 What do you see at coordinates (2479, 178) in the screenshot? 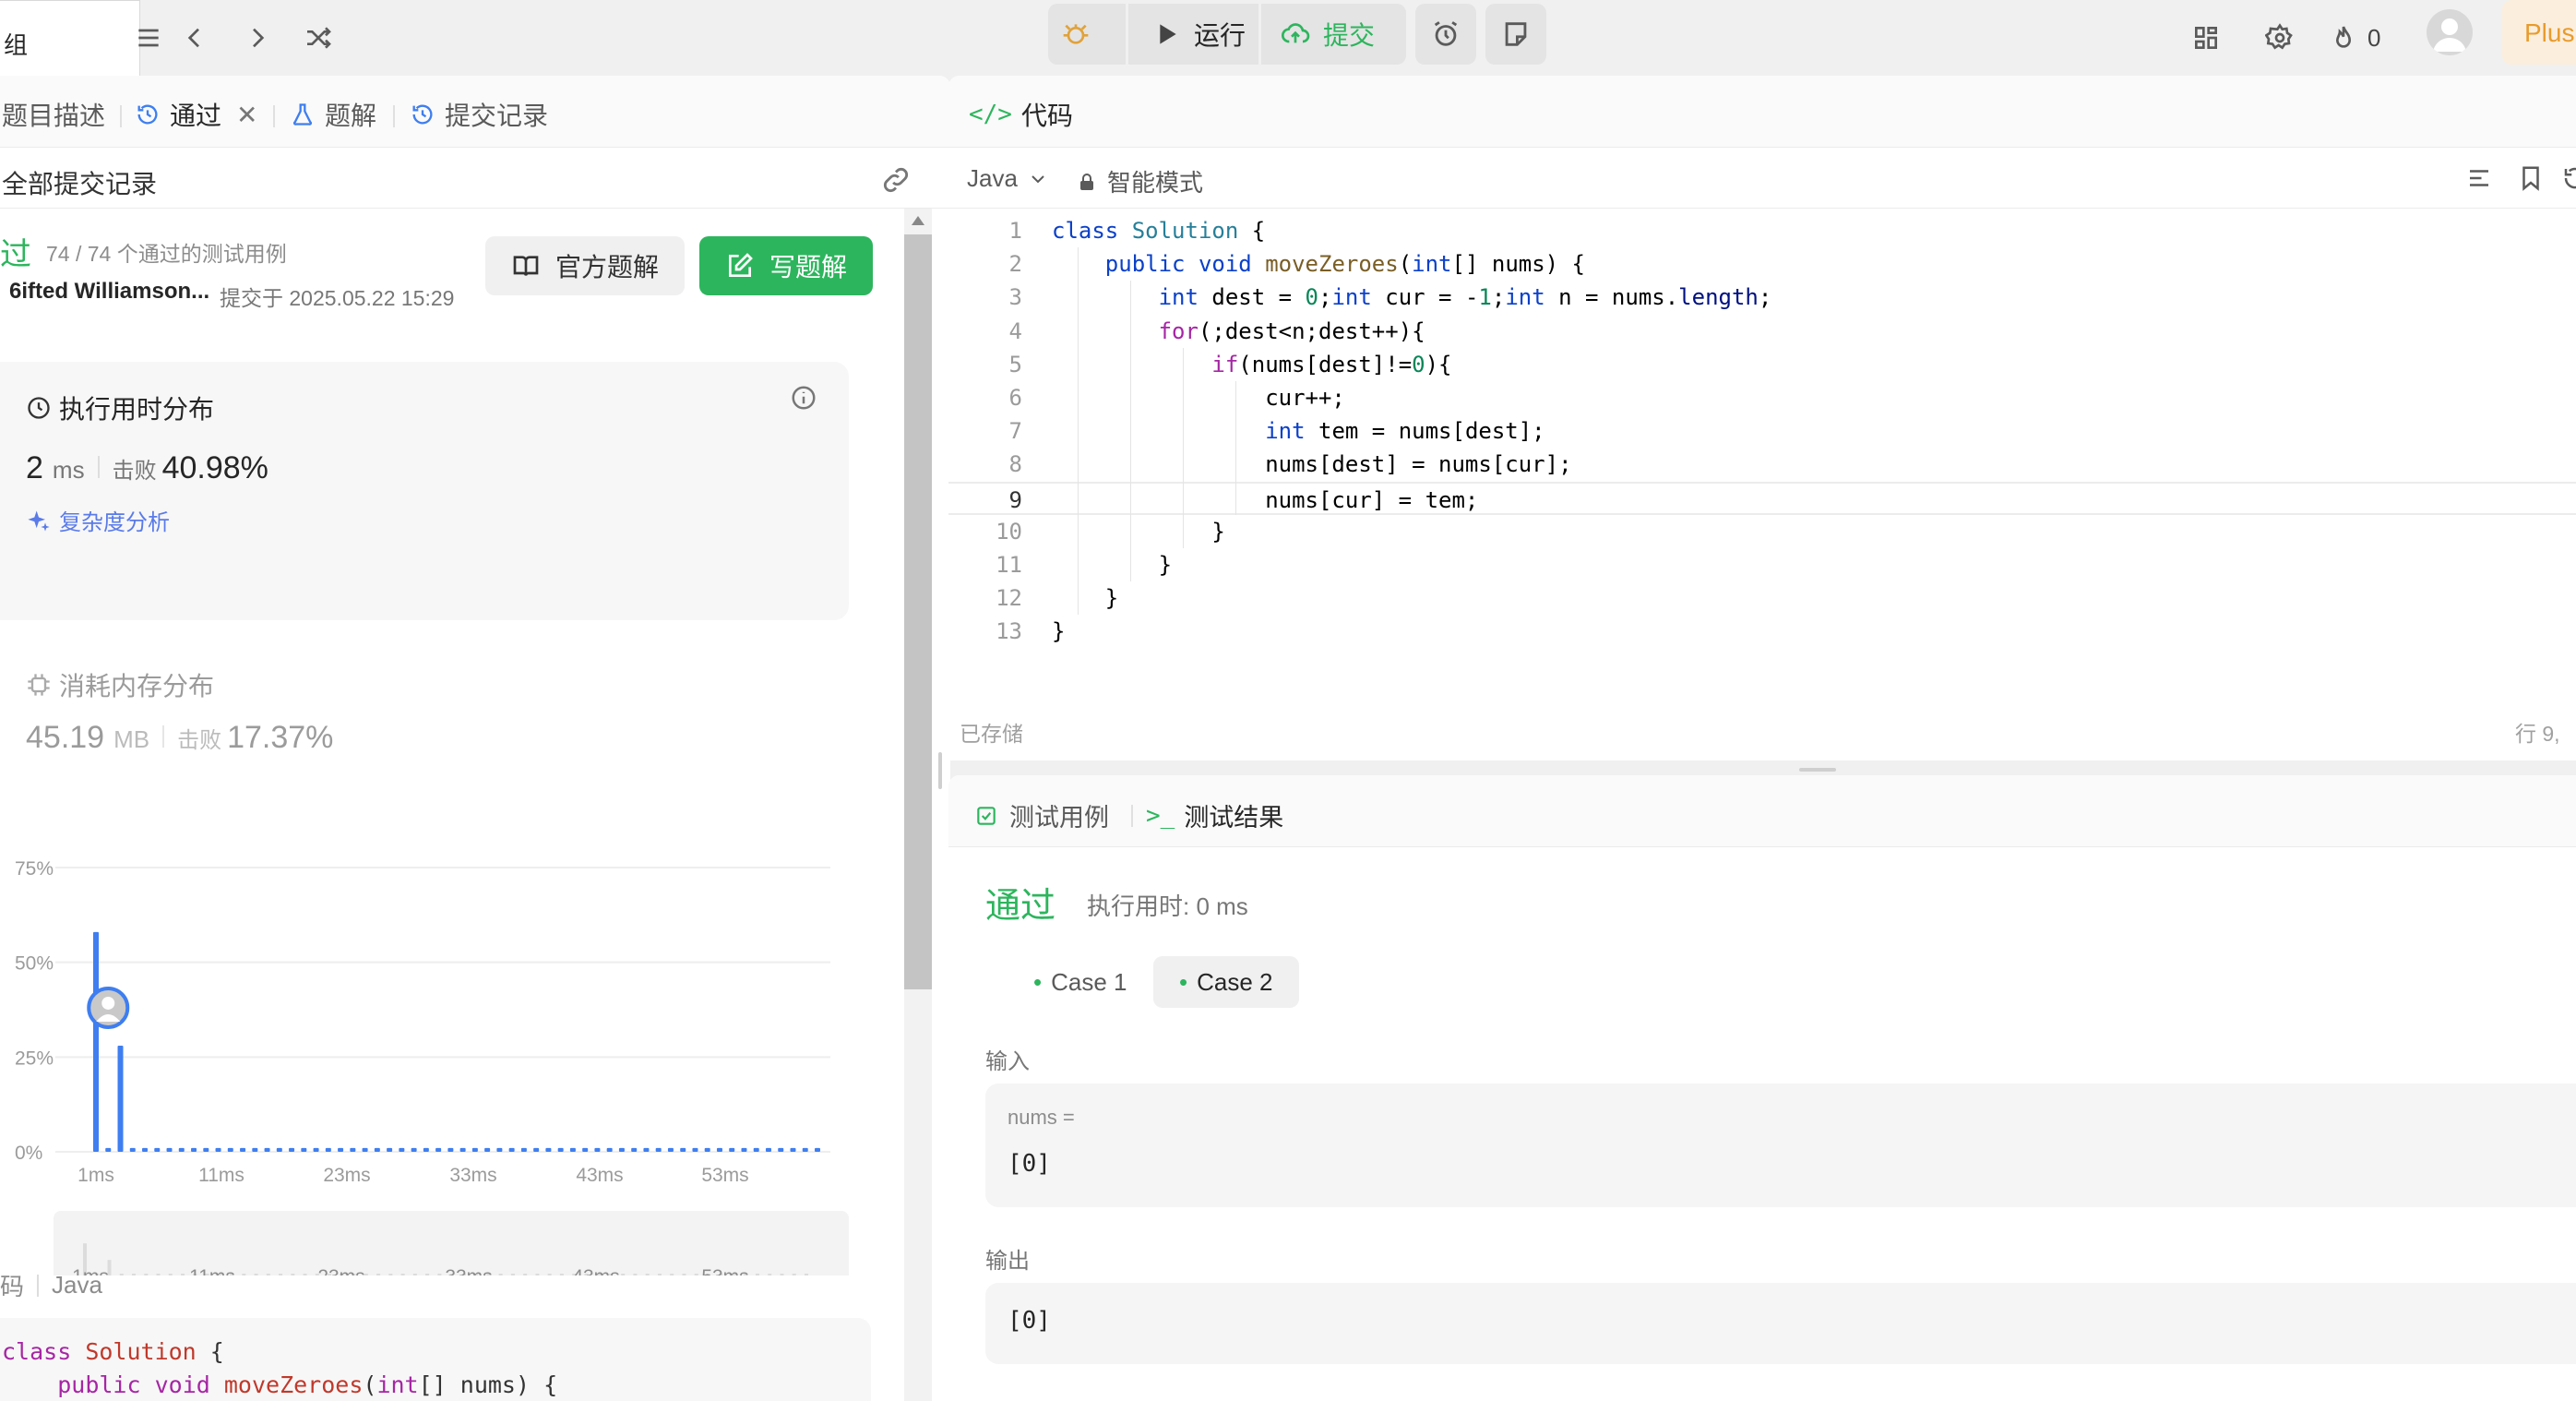
I see `format-icon` at bounding box center [2479, 178].